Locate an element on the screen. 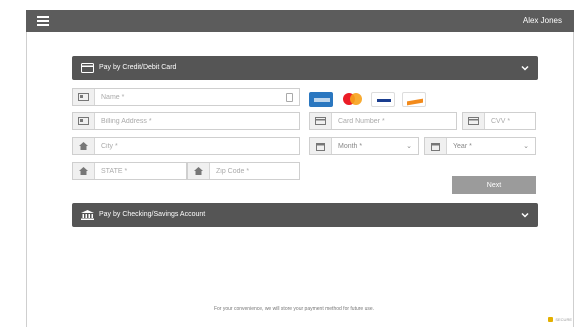 The height and width of the screenshot is (327, 588). id-card-icon is located at coordinates (84, 97).